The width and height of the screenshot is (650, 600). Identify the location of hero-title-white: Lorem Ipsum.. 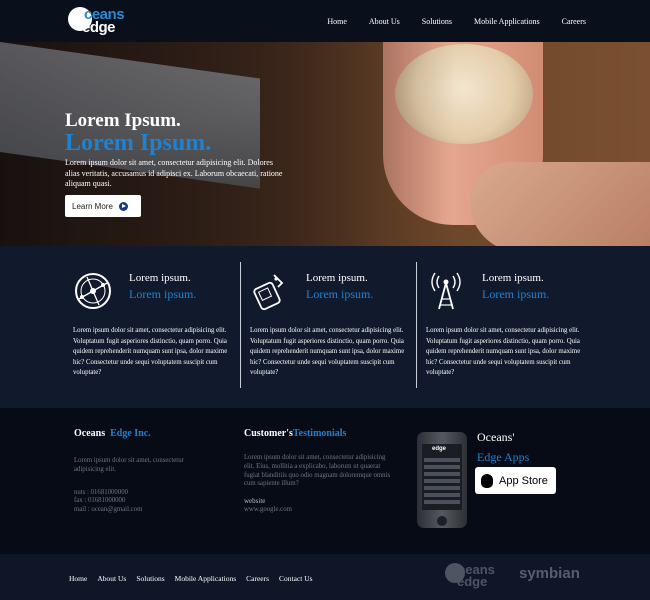
(123, 120).